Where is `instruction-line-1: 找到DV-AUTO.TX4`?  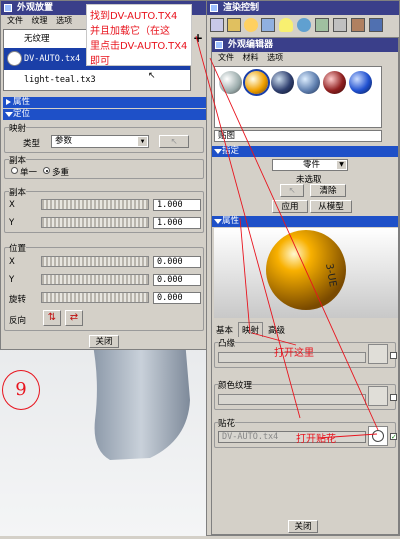
instruction-line-1: 找到DV-AUTO.TX4 is located at coordinates (134, 16).